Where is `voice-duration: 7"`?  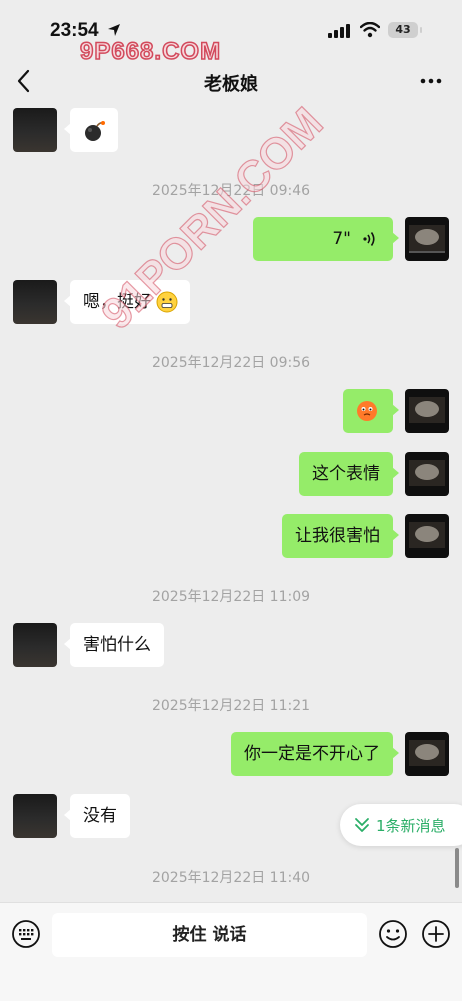 voice-duration: 7" is located at coordinates (341, 239).